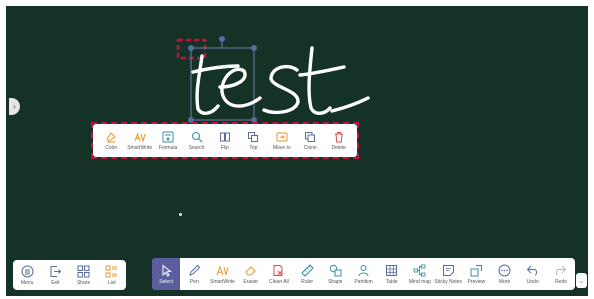 The image size is (594, 299). Describe the element at coordinates (253, 147) in the screenshot. I see `top-label: Top` at that location.